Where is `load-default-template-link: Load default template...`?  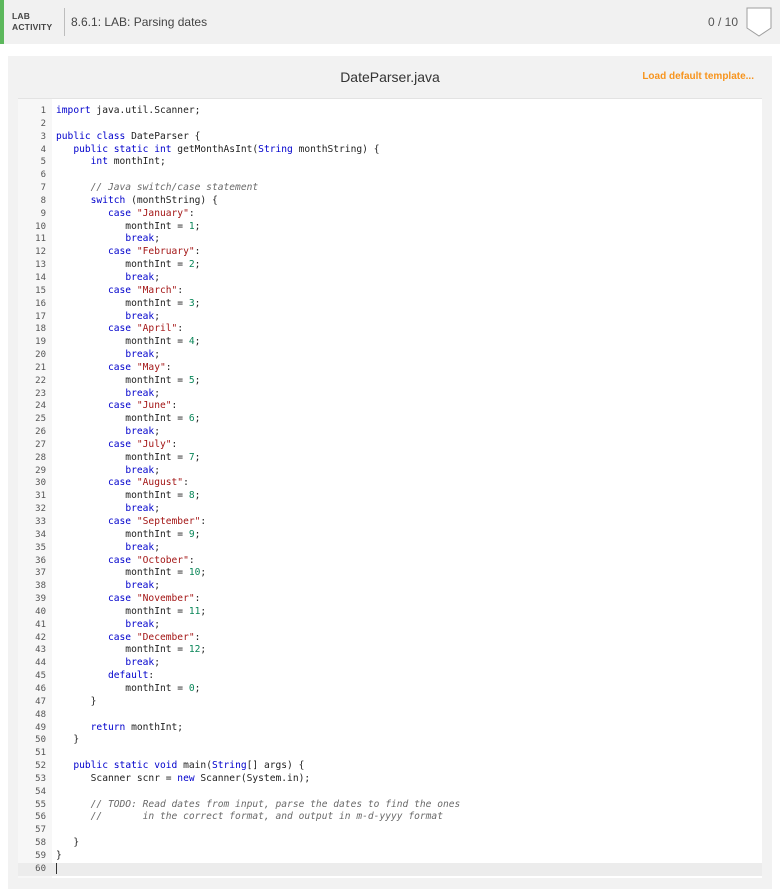
load-default-template-link: Load default template... is located at coordinates (698, 76).